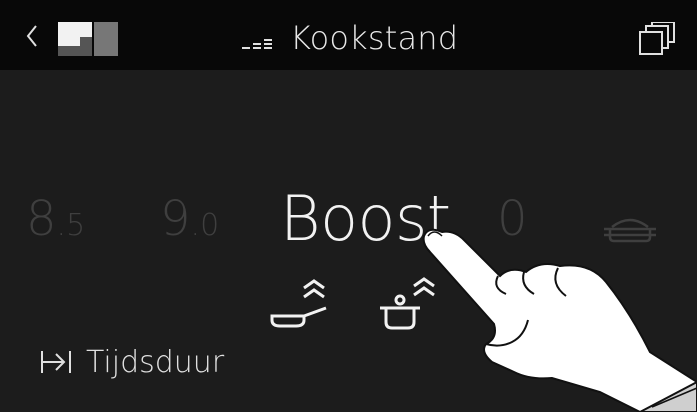 The height and width of the screenshot is (412, 697). Describe the element at coordinates (32, 36) in the screenshot. I see `chevron-left-icon` at that location.